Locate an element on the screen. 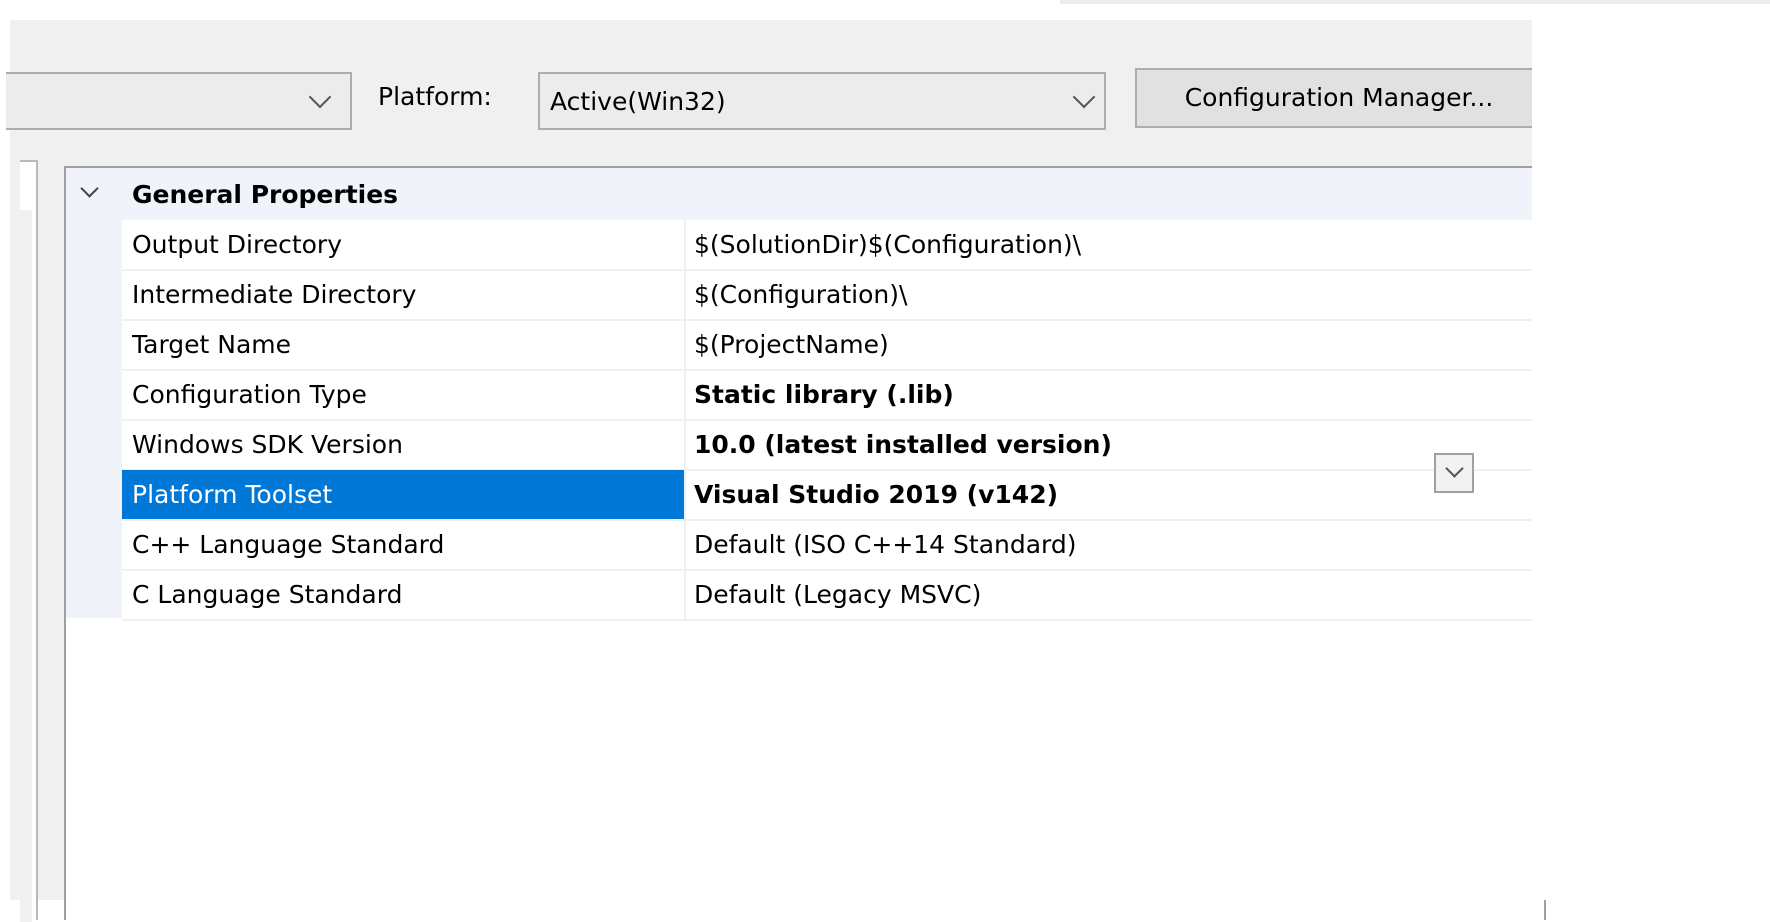  property-row-intermediate-directory: Intermediate Directory $(Configuration)\ is located at coordinates (833, 295).